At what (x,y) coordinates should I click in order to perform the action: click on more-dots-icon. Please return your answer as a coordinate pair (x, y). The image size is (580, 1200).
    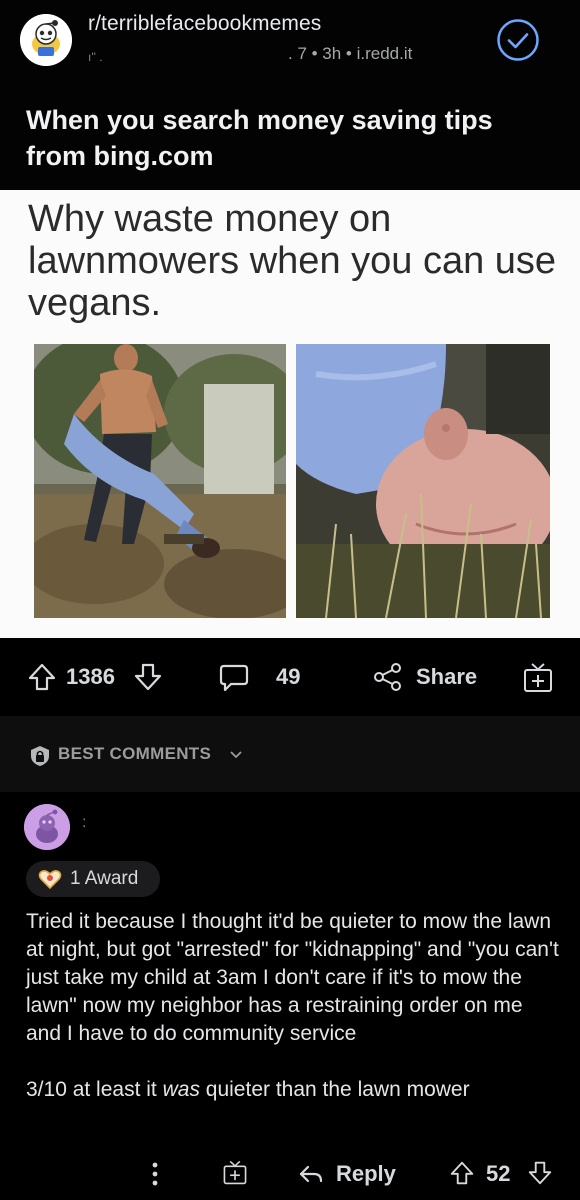
    Looking at the image, I should click on (155, 1174).